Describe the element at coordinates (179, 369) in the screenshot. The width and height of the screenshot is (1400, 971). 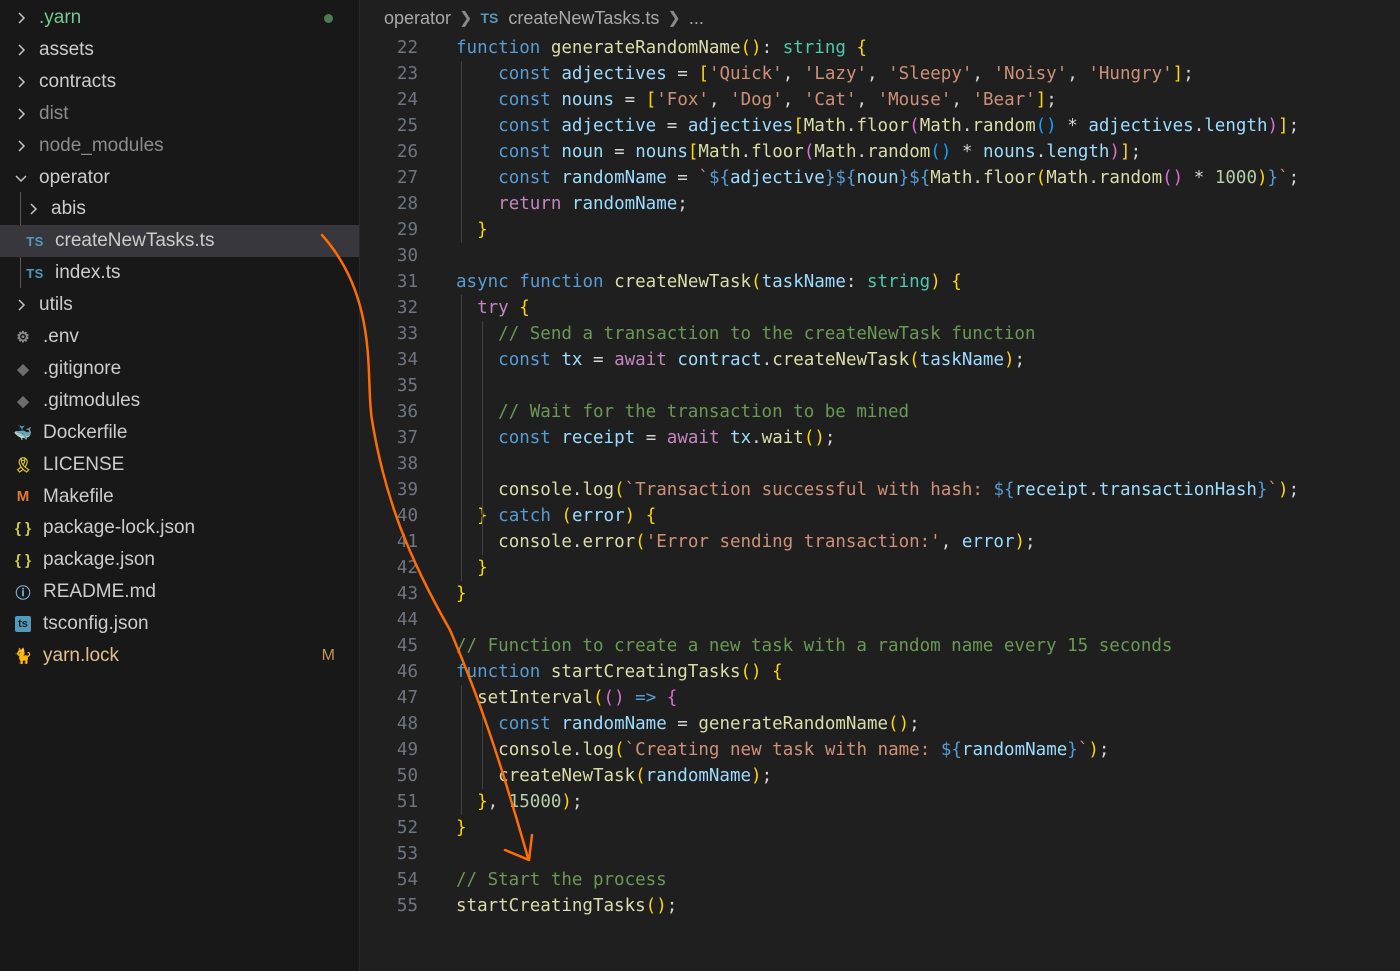
I see `tree-file-gitignore: ◆ .gitignore` at that location.